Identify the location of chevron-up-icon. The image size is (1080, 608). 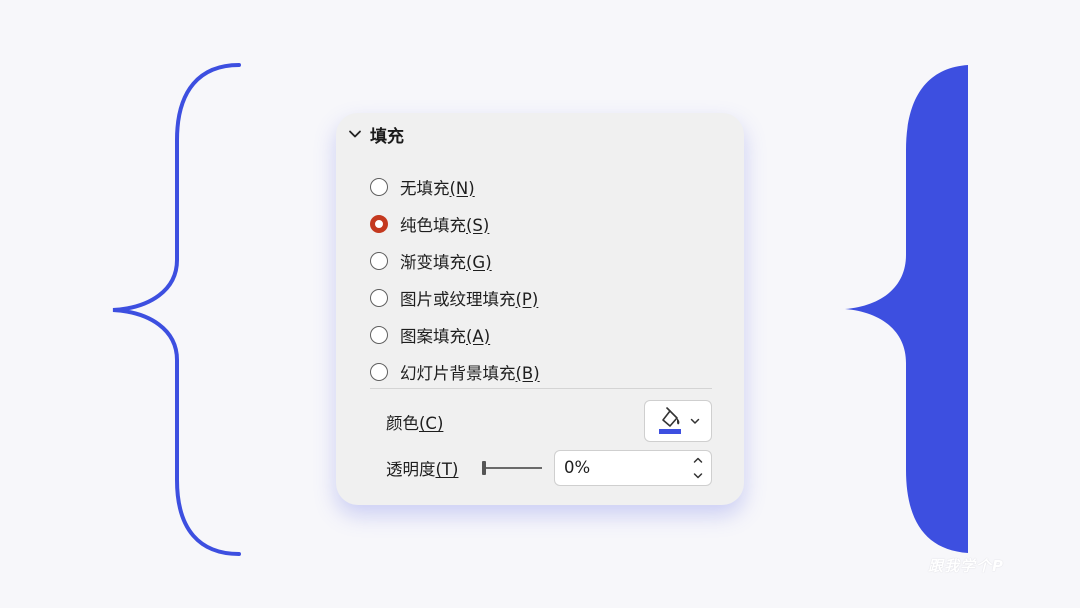
(698, 460).